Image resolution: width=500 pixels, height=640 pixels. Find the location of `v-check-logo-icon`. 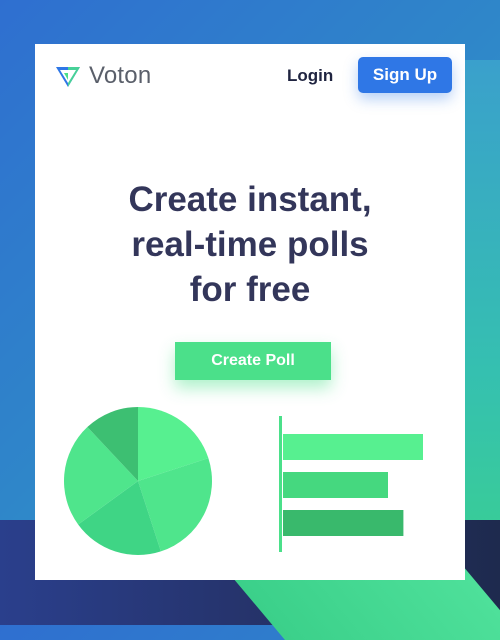

v-check-logo-icon is located at coordinates (68, 77).